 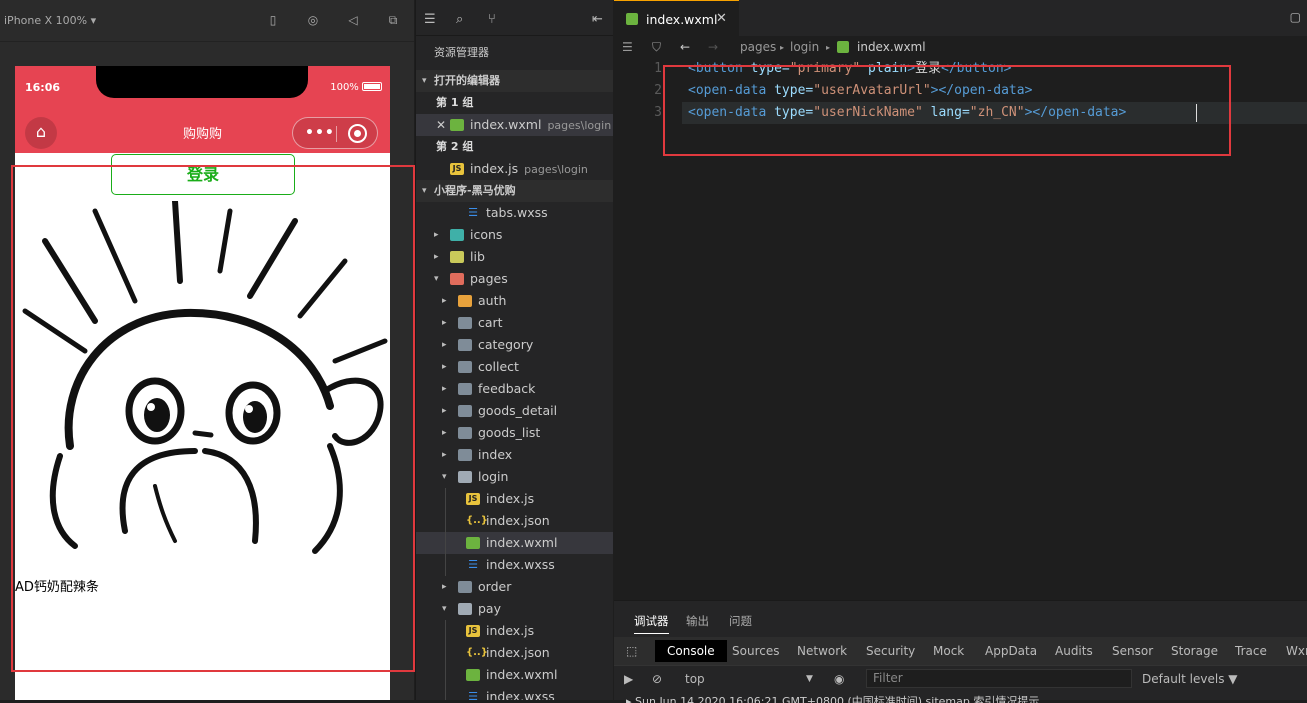 I want to click on tree-item: ▾ pages, so click(x=514, y=279).